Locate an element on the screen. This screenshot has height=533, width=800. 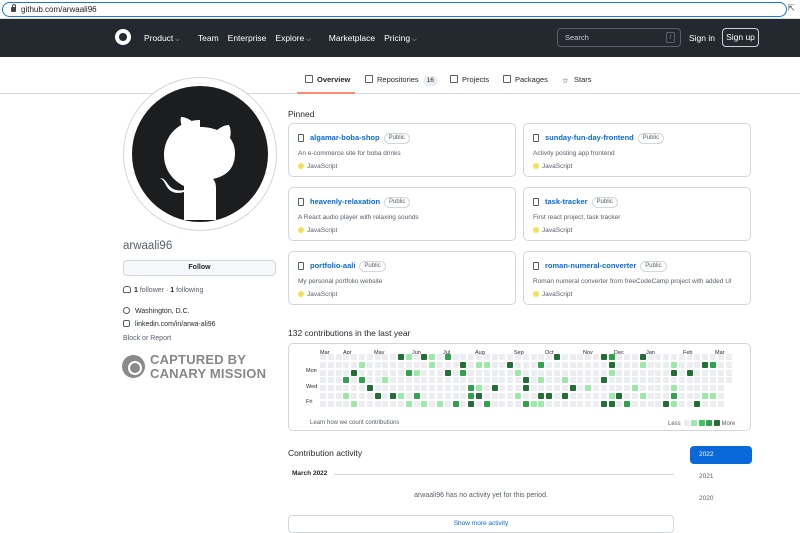
repo-name-link: portfolio-aali Public is located at coordinates (348, 266).